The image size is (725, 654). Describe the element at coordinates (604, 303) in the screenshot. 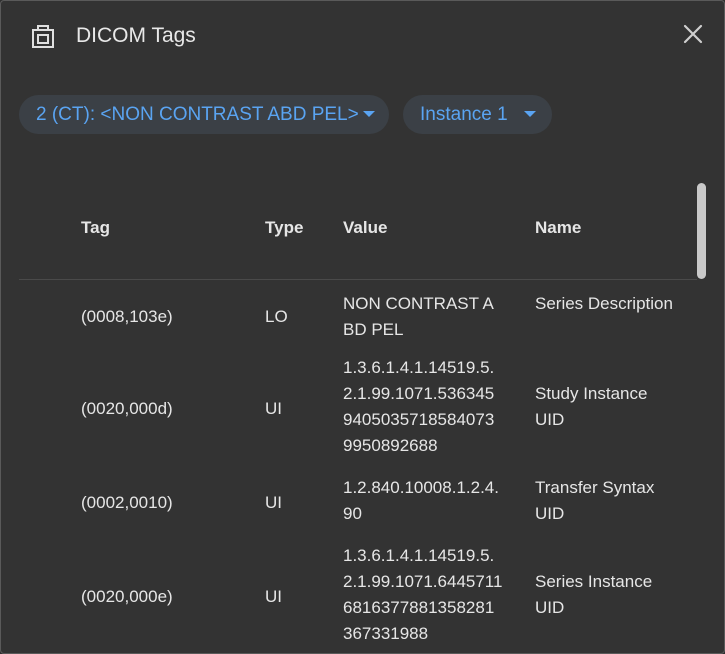

I see `cell-name: Series Description` at that location.